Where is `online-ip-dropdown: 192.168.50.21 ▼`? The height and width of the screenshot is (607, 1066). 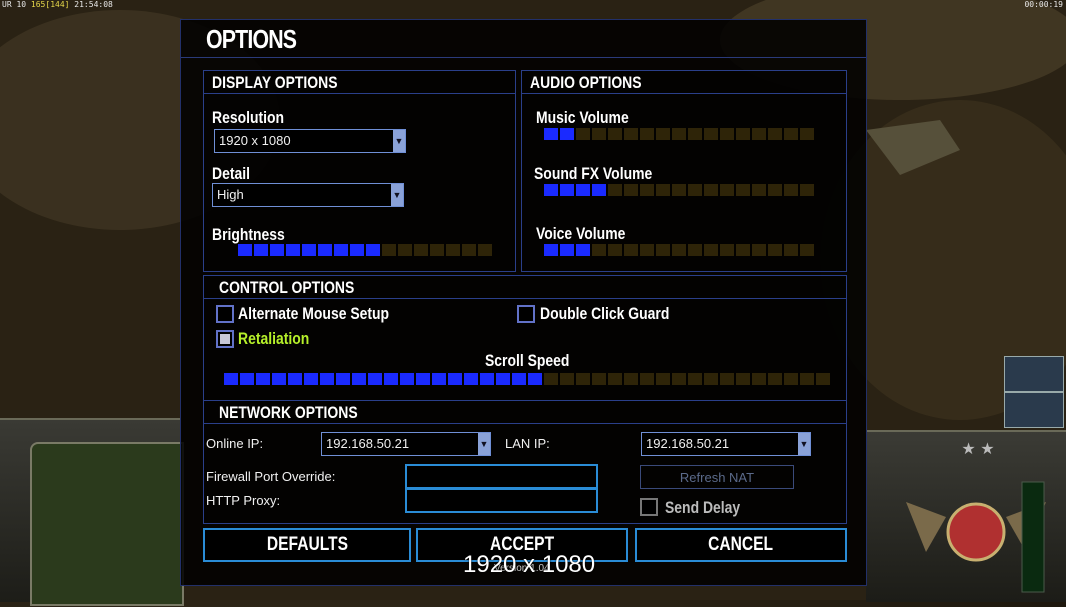
online-ip-dropdown: 192.168.50.21 ▼ is located at coordinates (406, 444).